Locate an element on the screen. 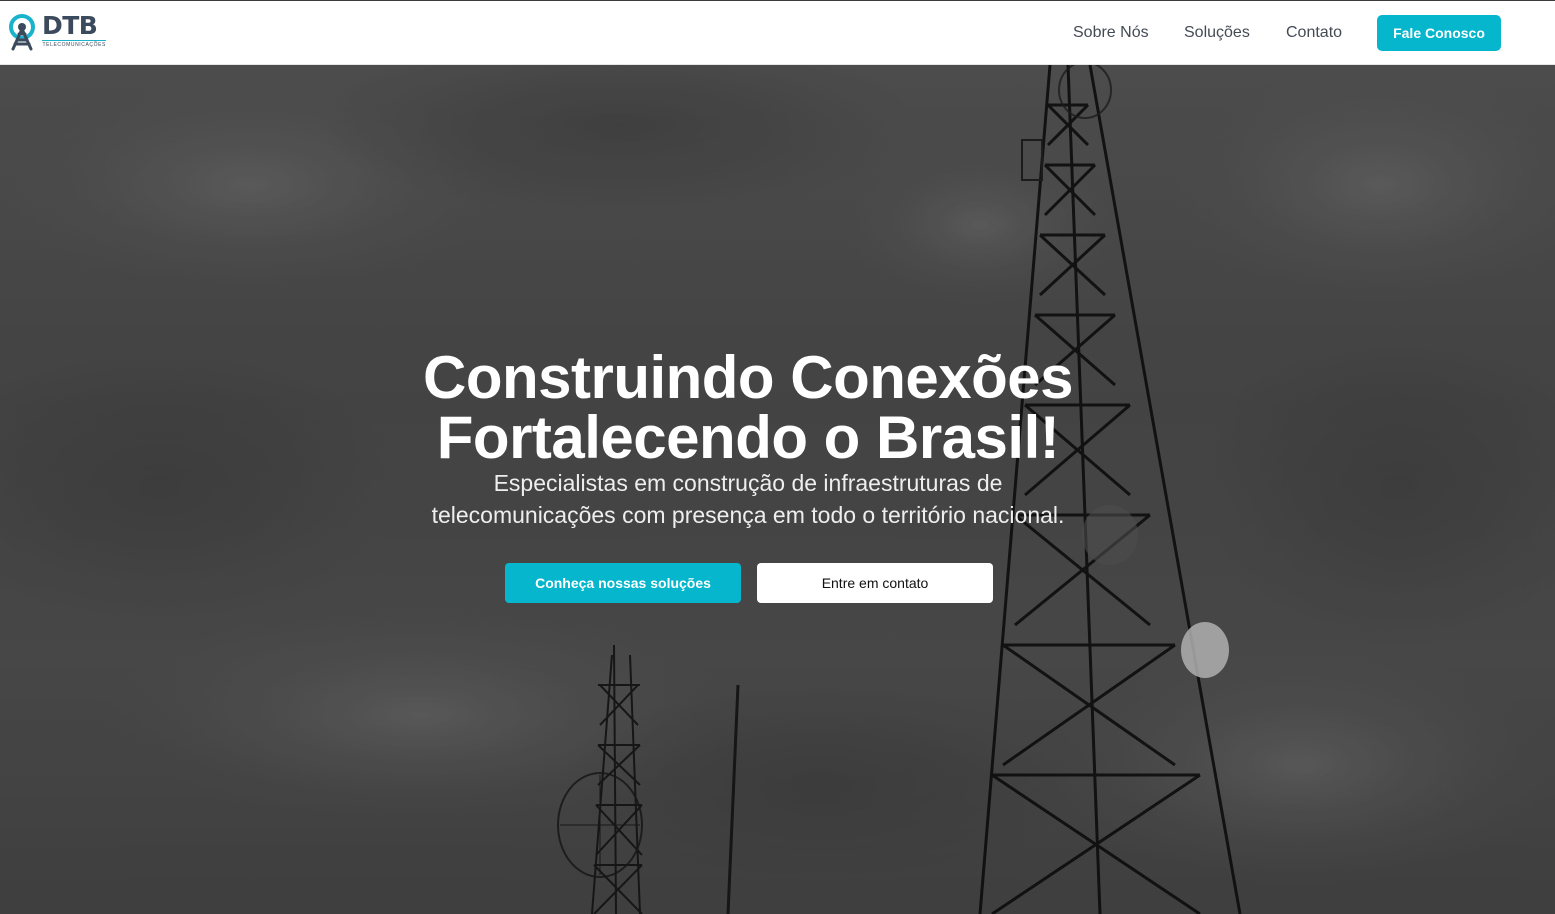 This screenshot has height=914, width=1555. nav-solucoes: Soluções is located at coordinates (1217, 33).